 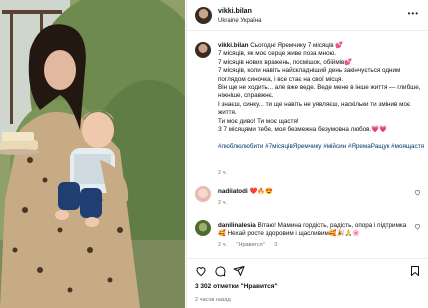 I want to click on post-location: Ukraine Україна, so click(x=240, y=21).